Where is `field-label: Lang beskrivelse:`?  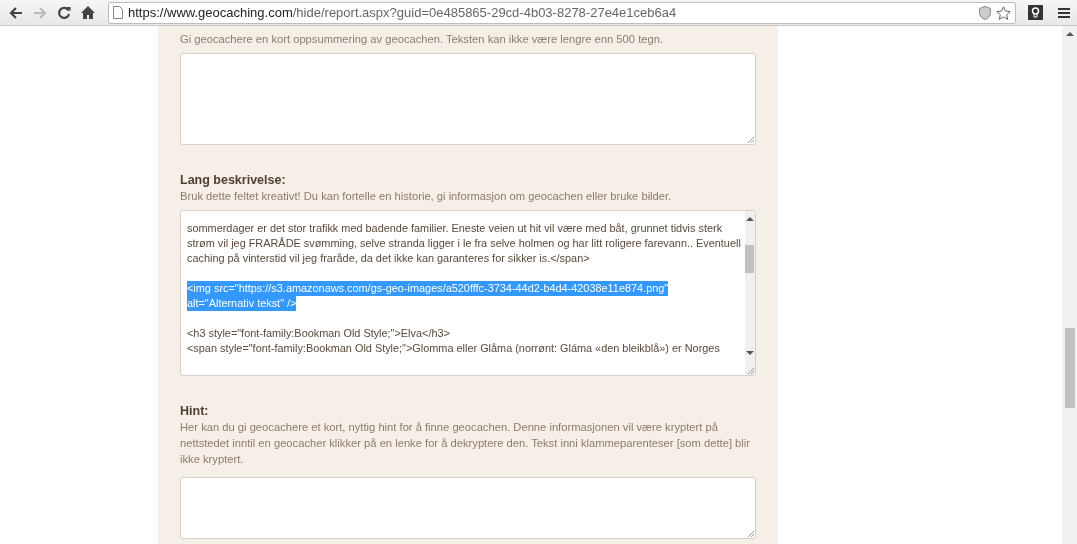 field-label: Lang beskrivelse: is located at coordinates (233, 180).